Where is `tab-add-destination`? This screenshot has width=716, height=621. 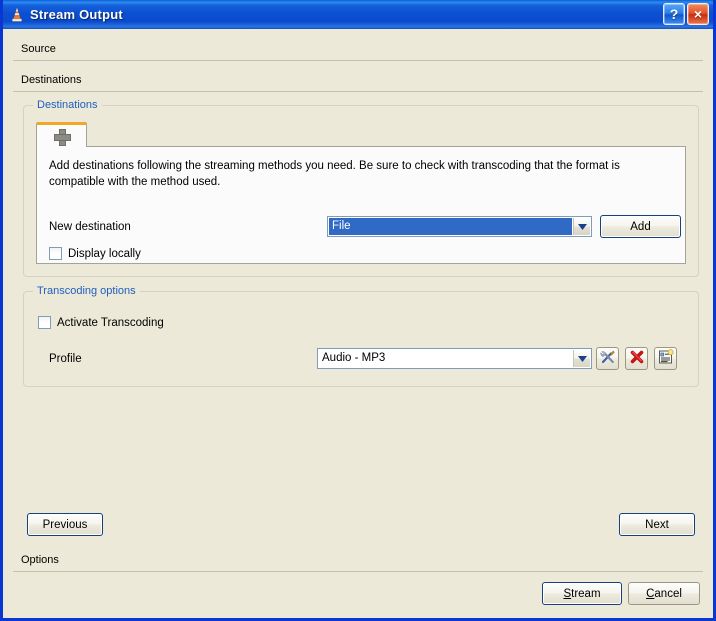 tab-add-destination is located at coordinates (61, 134).